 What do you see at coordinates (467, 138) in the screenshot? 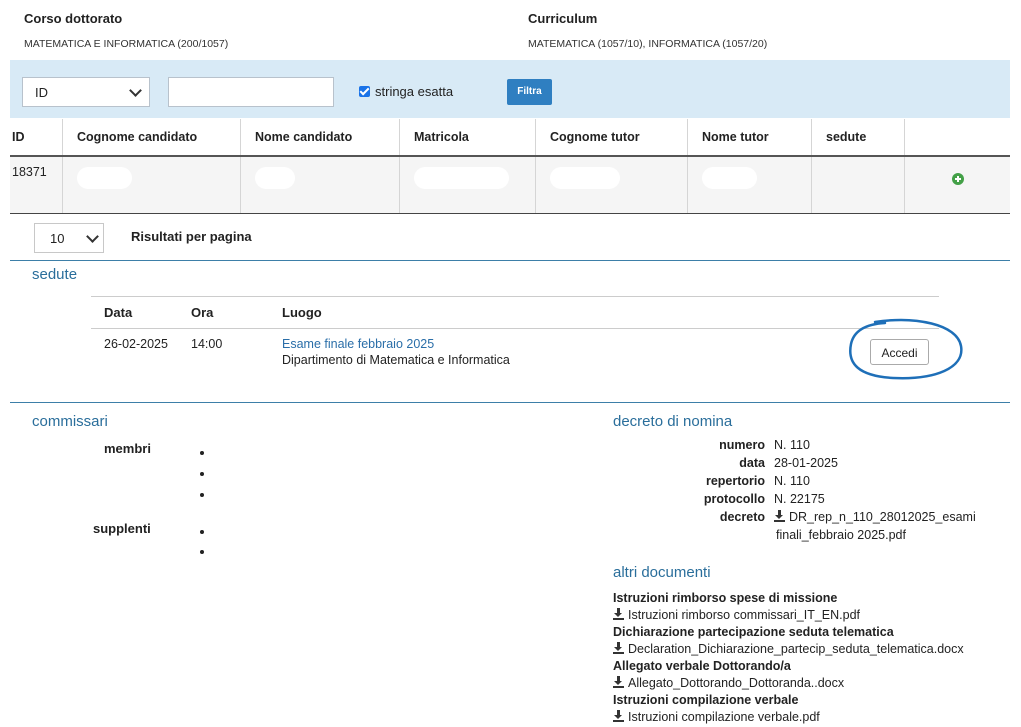
I see `col-matricola: Matricola` at bounding box center [467, 138].